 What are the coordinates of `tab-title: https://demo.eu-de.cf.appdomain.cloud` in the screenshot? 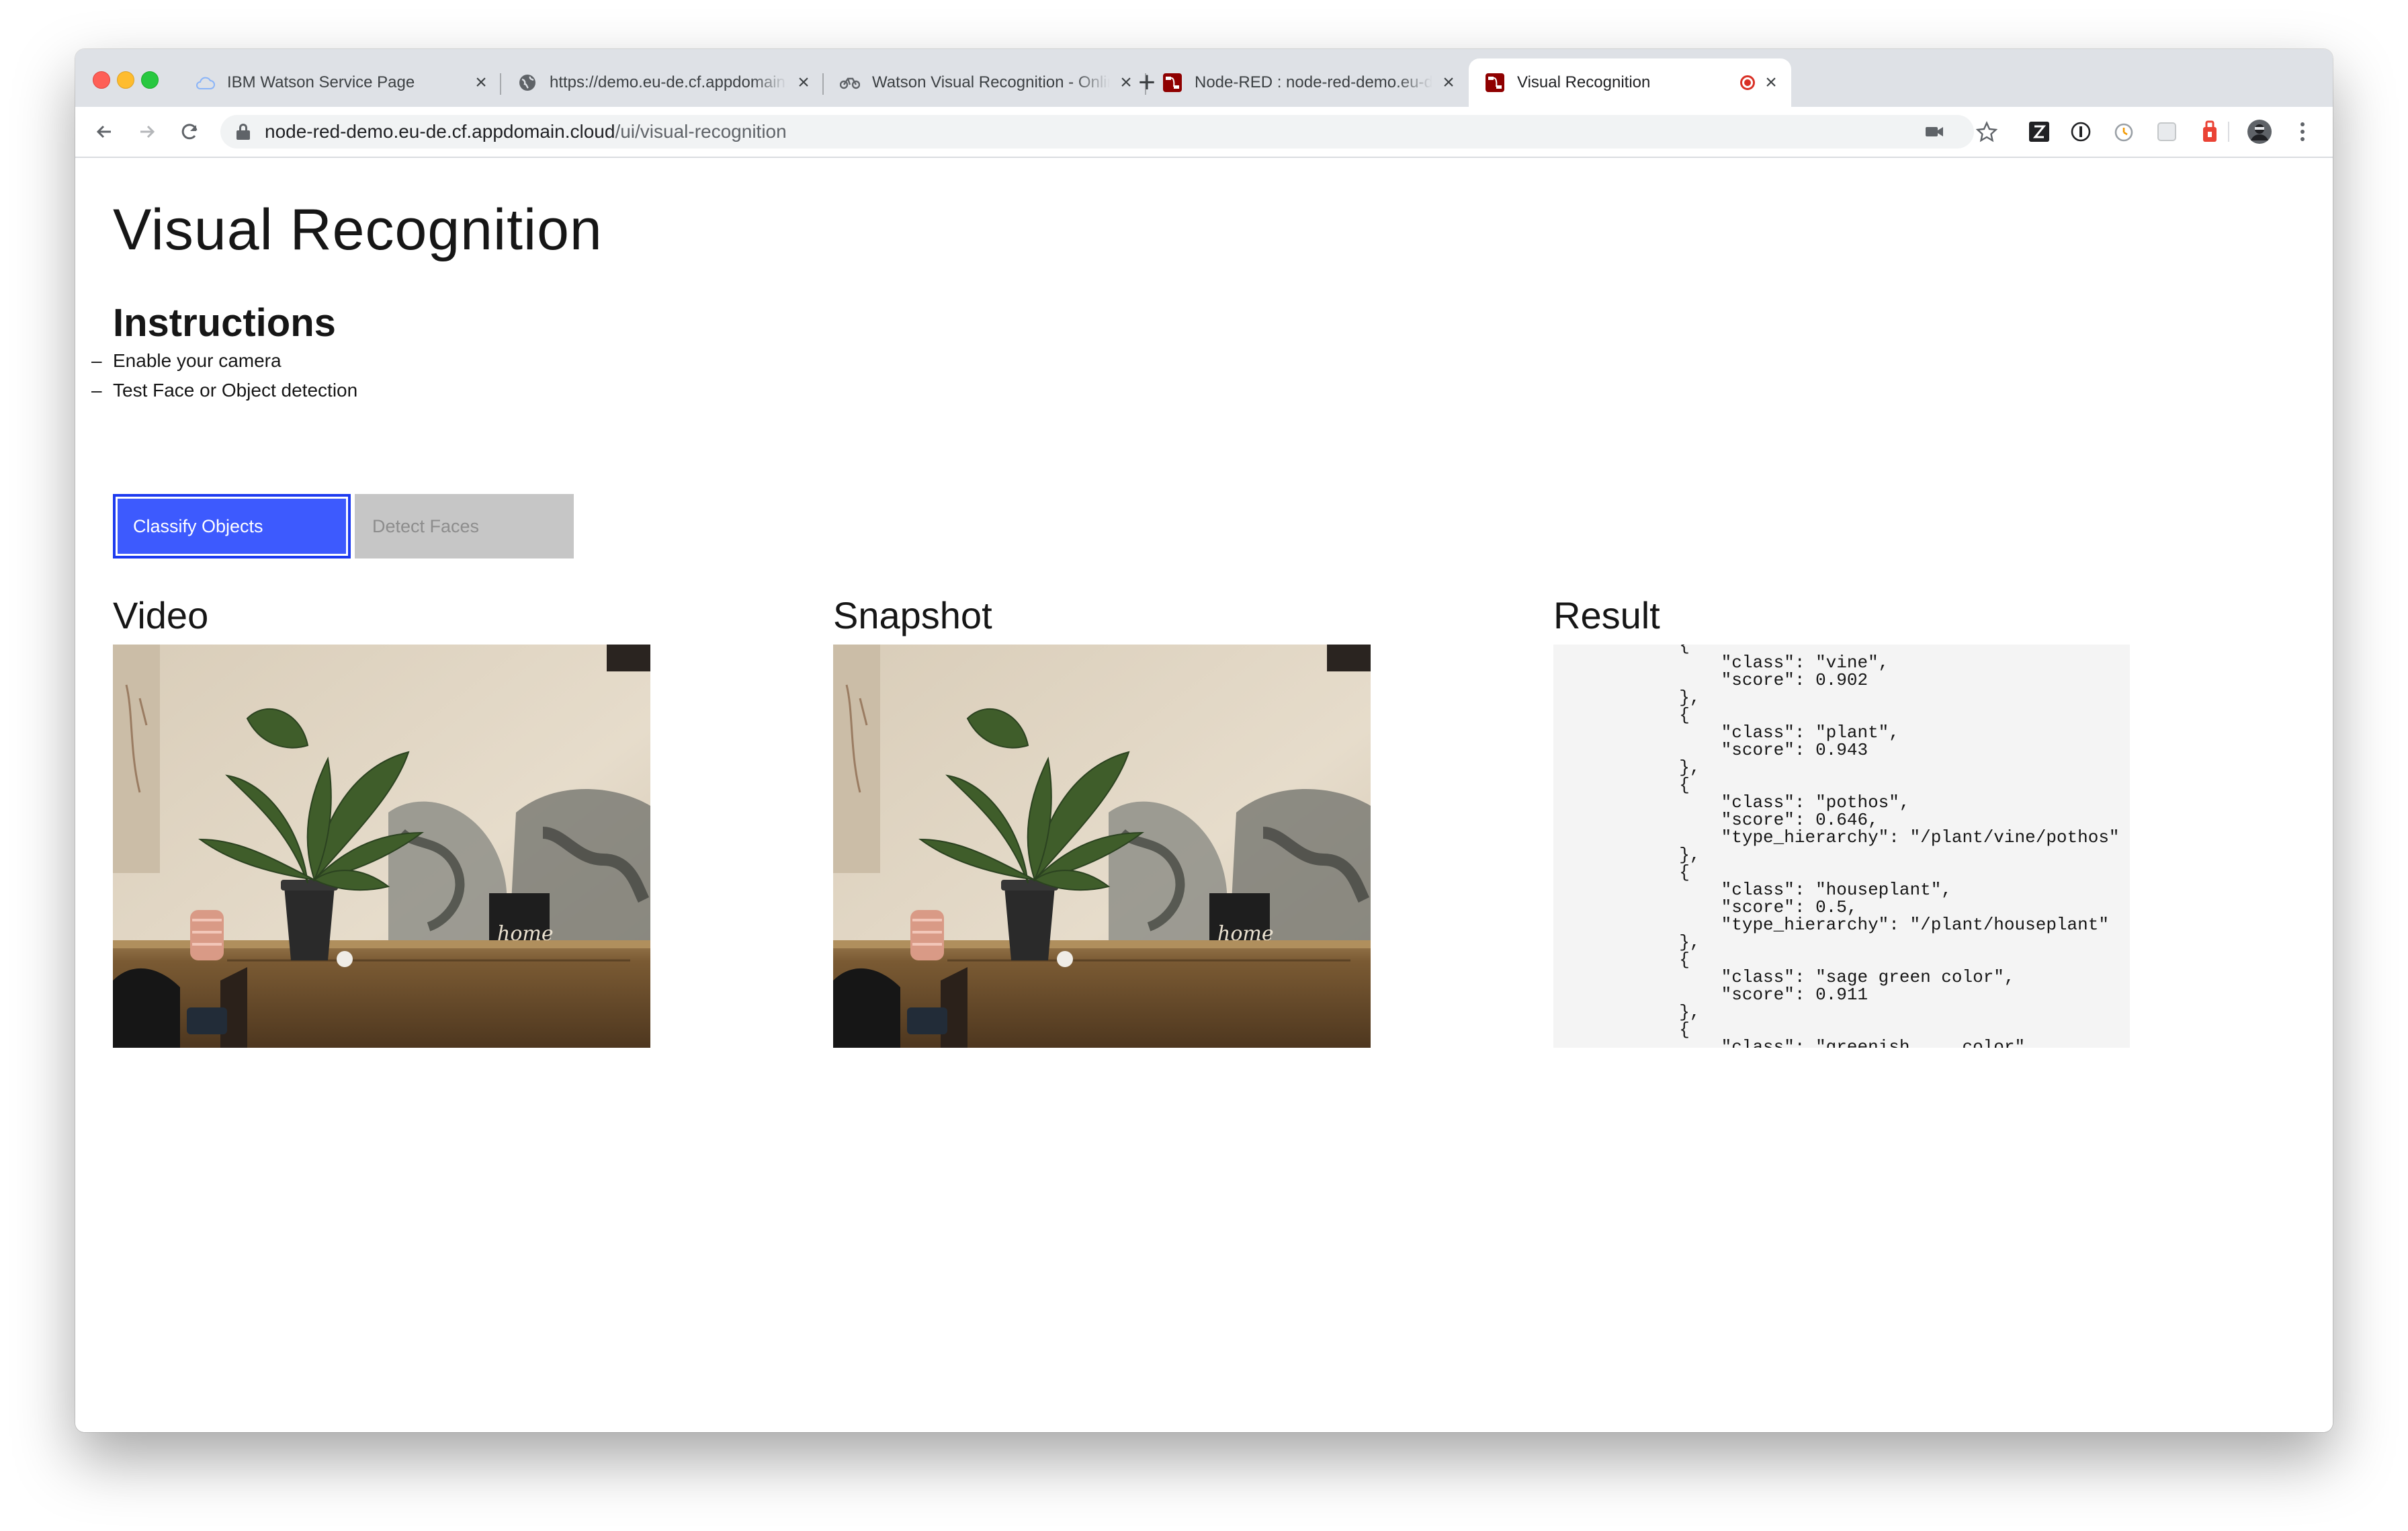 It's located at (668, 82).